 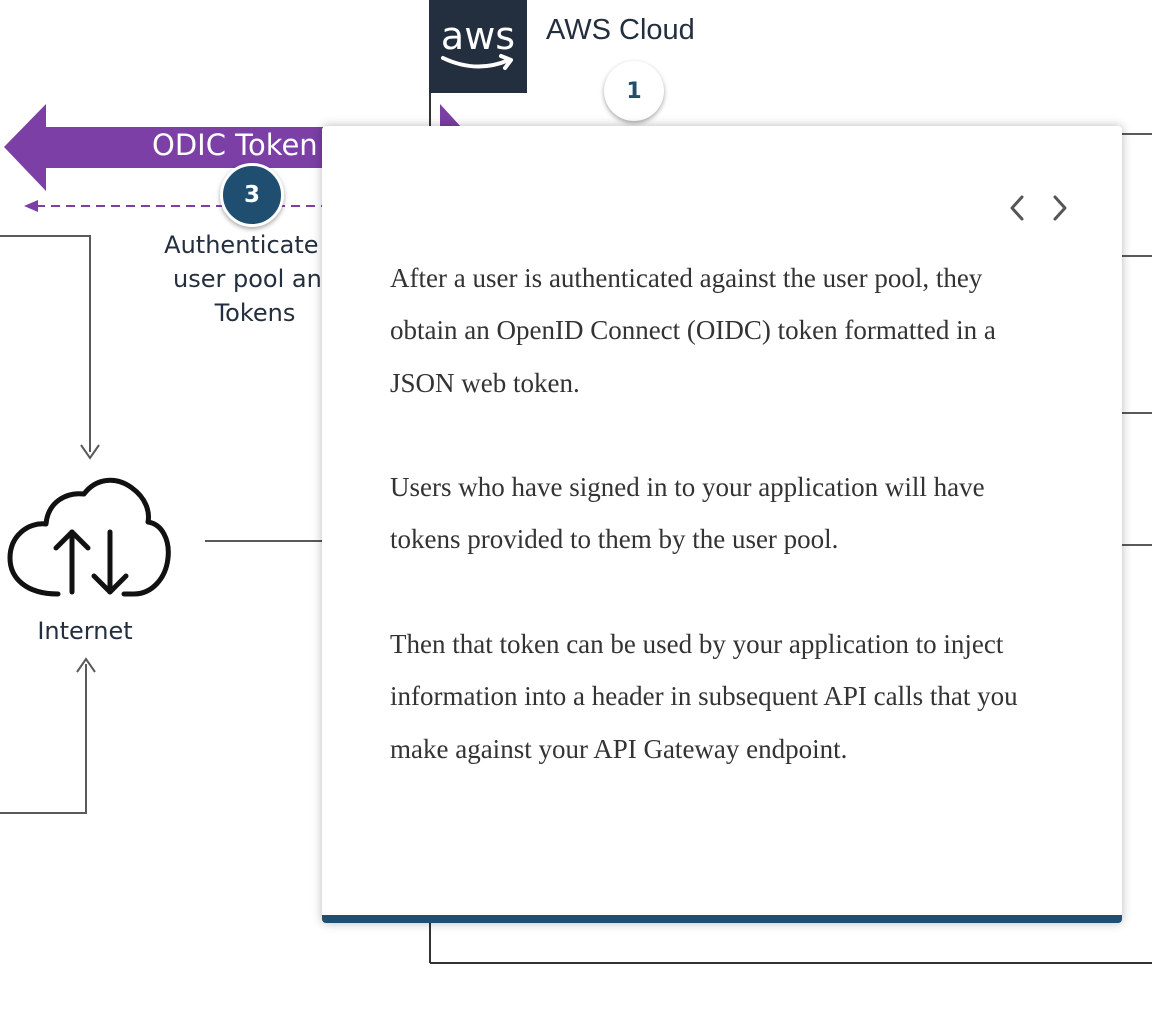 I want to click on connector-bottom, so click(x=43, y=739).